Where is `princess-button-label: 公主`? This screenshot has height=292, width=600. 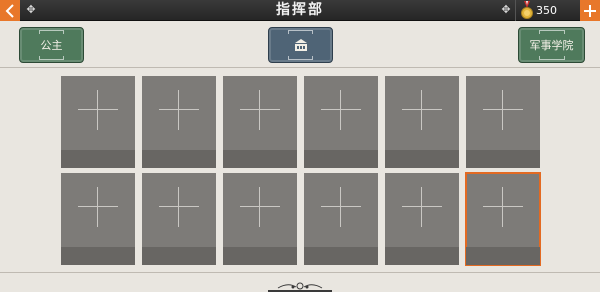
princess-button-label: 公主 is located at coordinates (51, 45).